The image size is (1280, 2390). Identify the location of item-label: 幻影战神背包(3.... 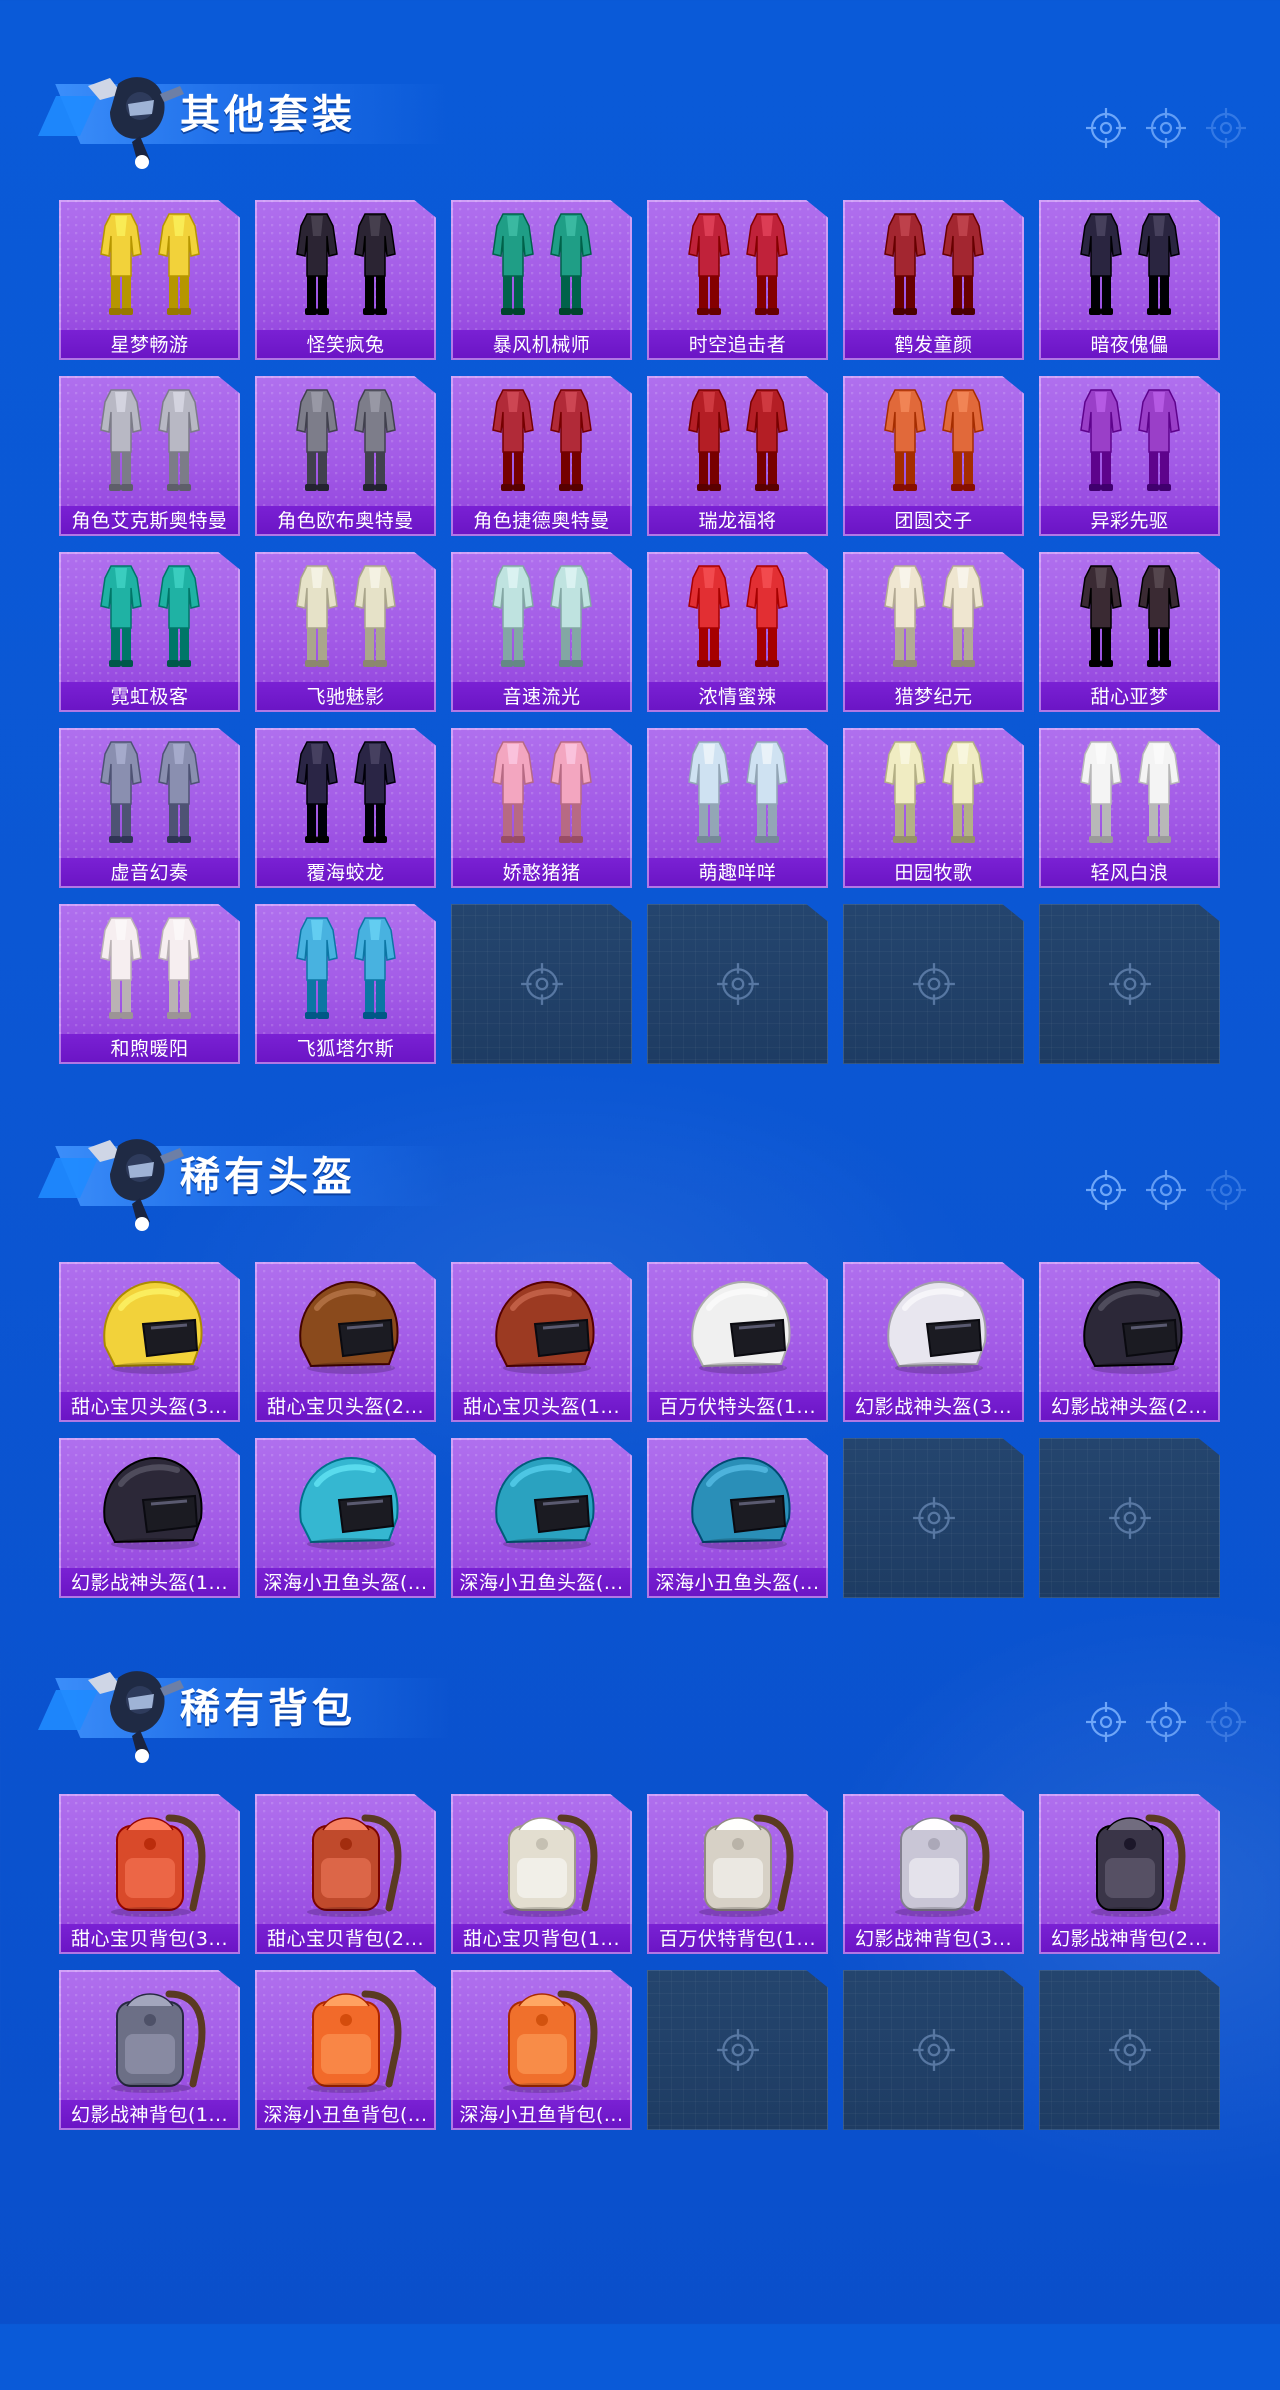
(933, 1939).